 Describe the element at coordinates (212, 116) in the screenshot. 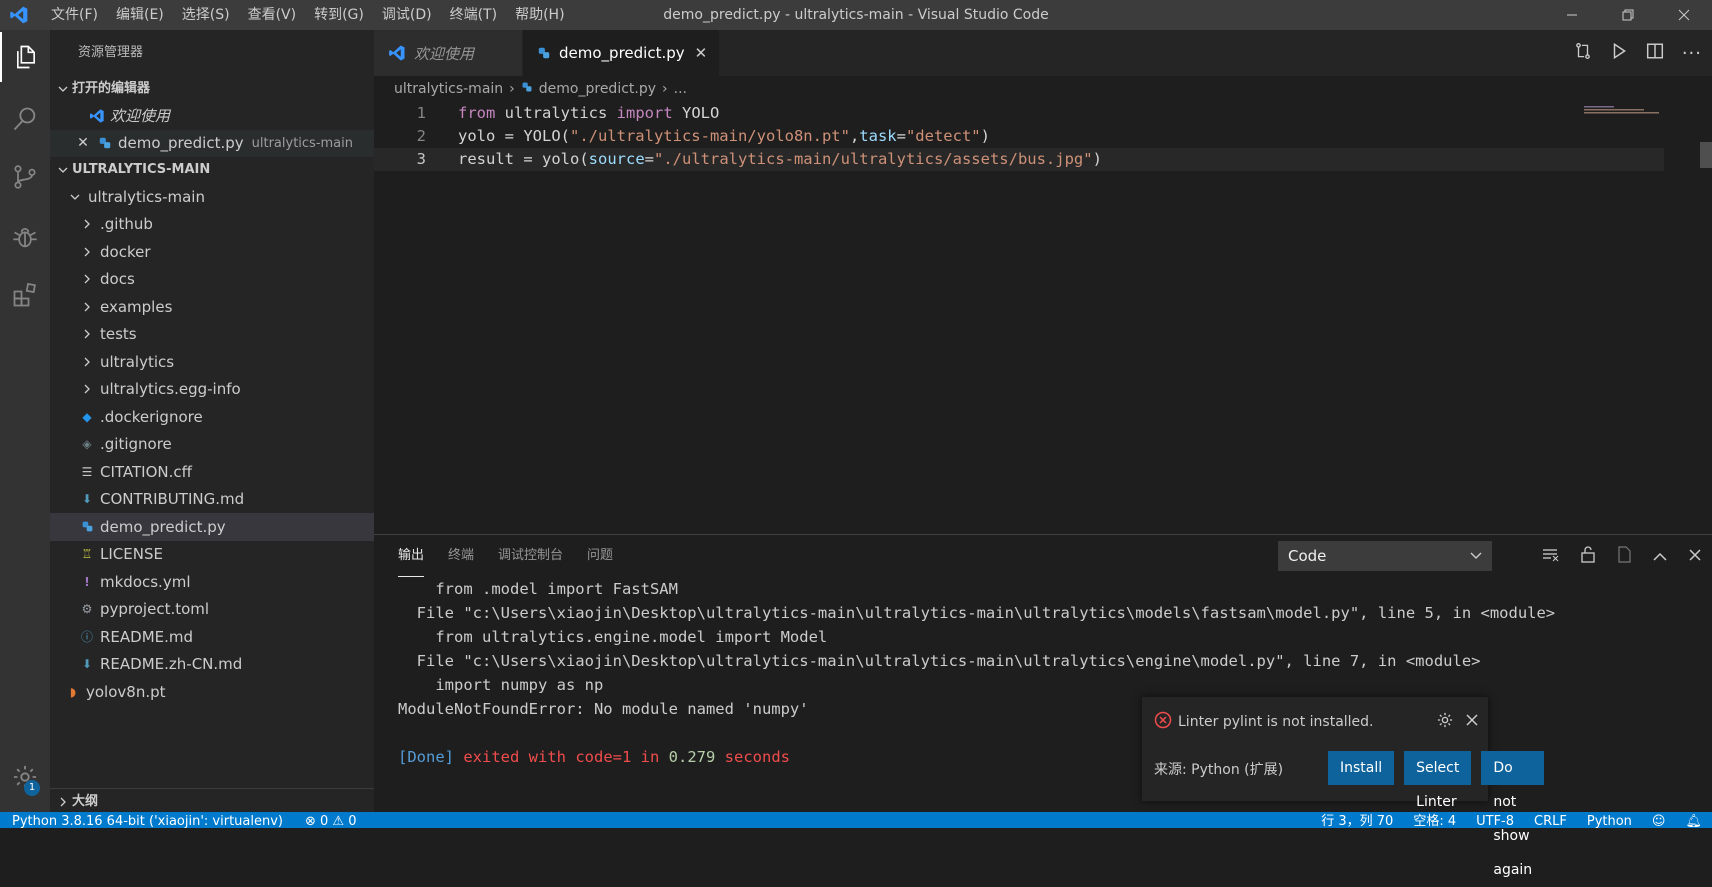

I see `open-editor-welcome: 欢迎使用` at that location.